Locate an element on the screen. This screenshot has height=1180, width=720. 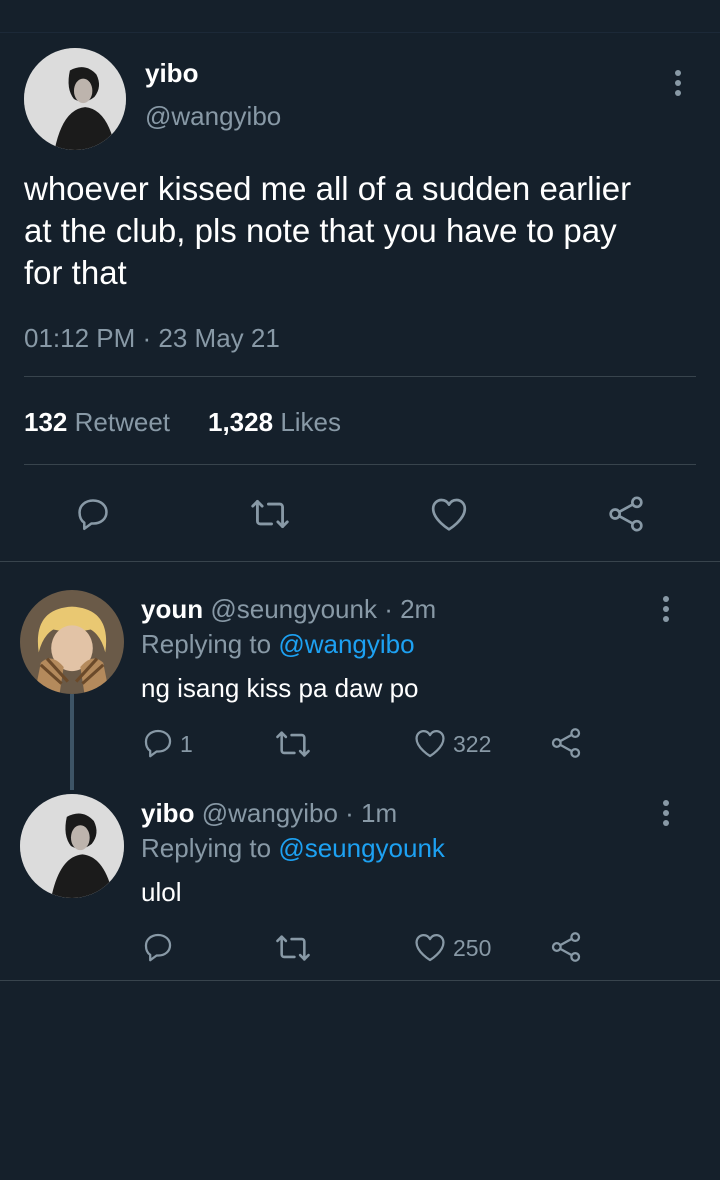
reply-1-heart-icon is located at coordinates (430, 743).